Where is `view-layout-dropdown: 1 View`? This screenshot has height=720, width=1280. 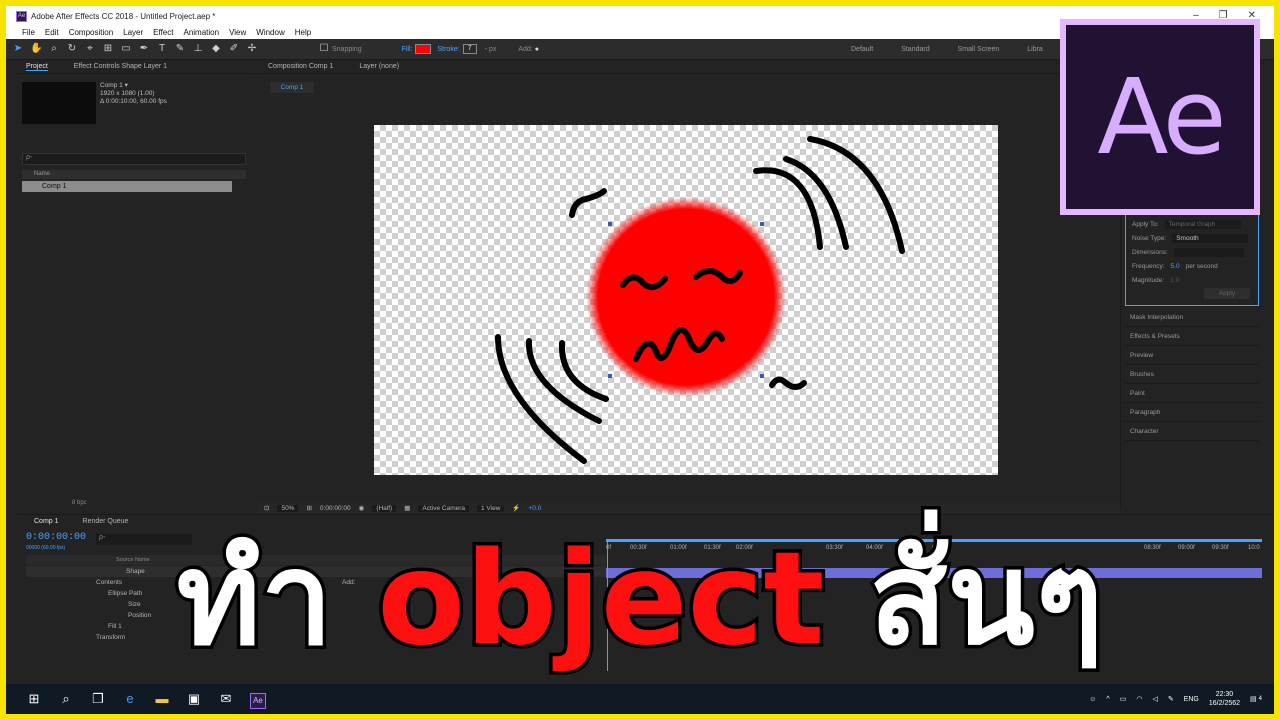 view-layout-dropdown: 1 View is located at coordinates (491, 508).